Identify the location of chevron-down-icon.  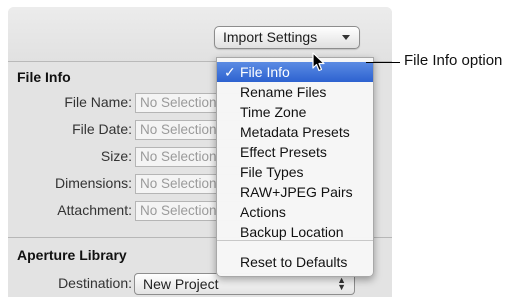
(346, 37).